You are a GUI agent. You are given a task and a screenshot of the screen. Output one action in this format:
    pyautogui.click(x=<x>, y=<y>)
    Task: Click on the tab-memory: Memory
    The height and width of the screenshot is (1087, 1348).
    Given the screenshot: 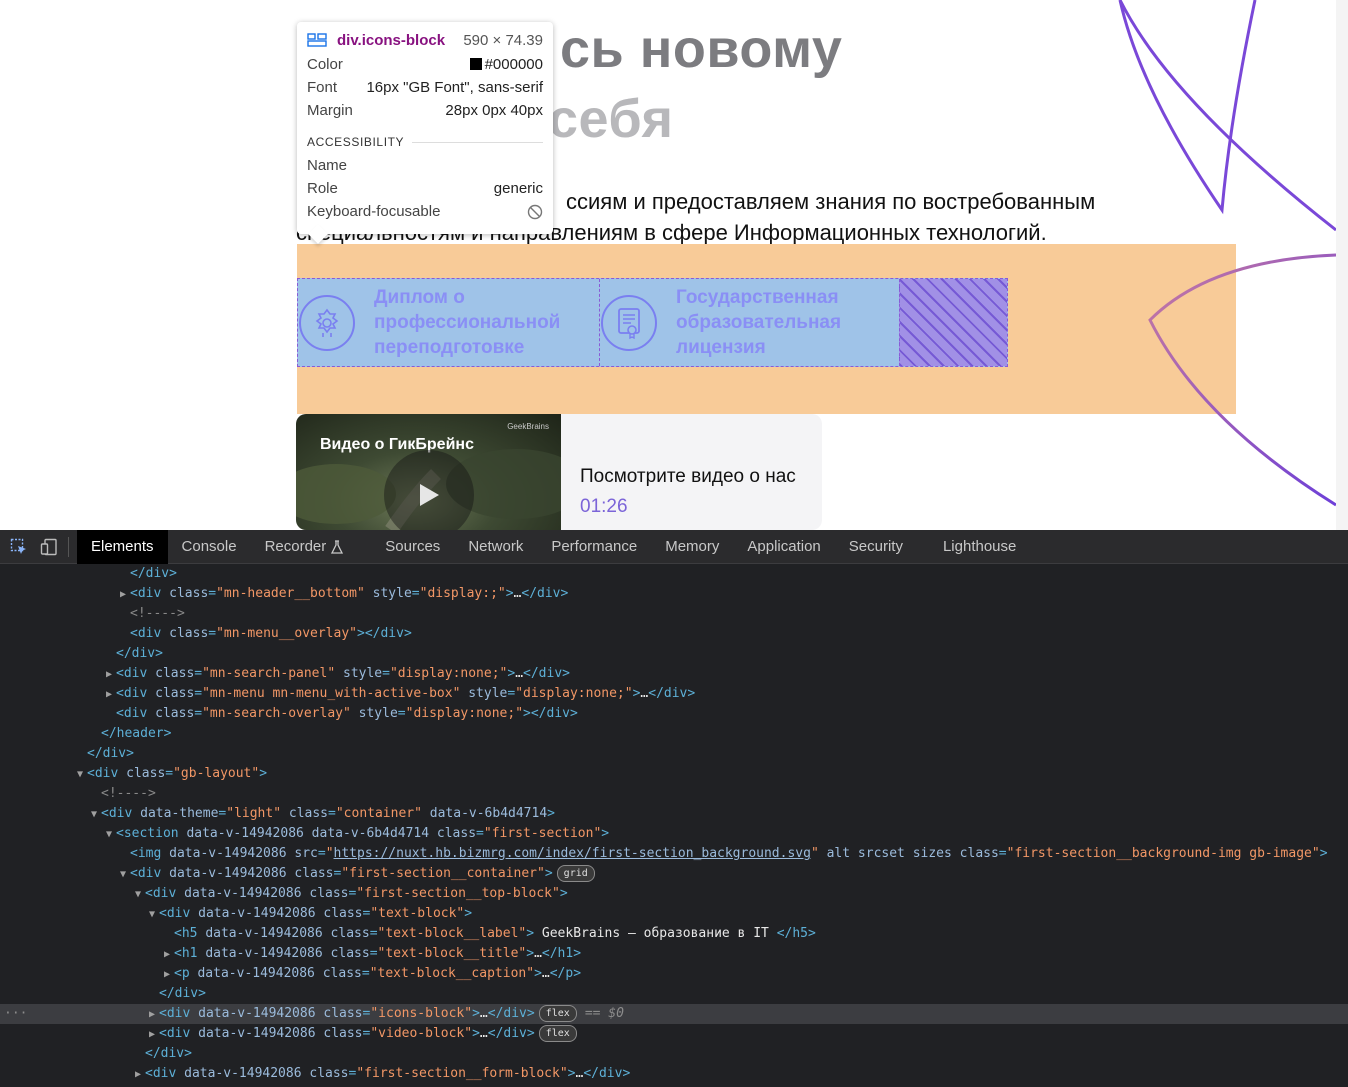 What is the action you would take?
    pyautogui.click(x=692, y=547)
    